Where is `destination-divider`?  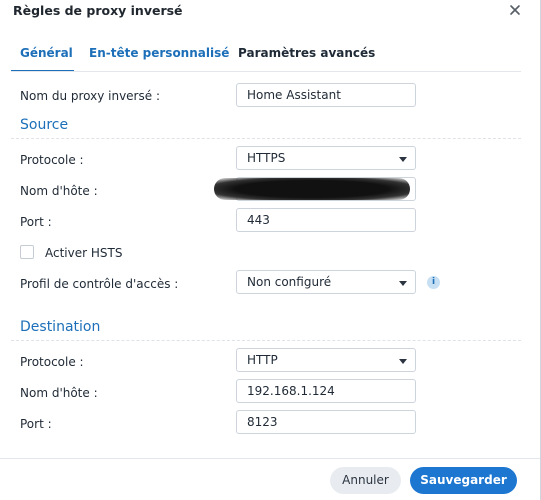
destination-divider is located at coordinates (266, 340).